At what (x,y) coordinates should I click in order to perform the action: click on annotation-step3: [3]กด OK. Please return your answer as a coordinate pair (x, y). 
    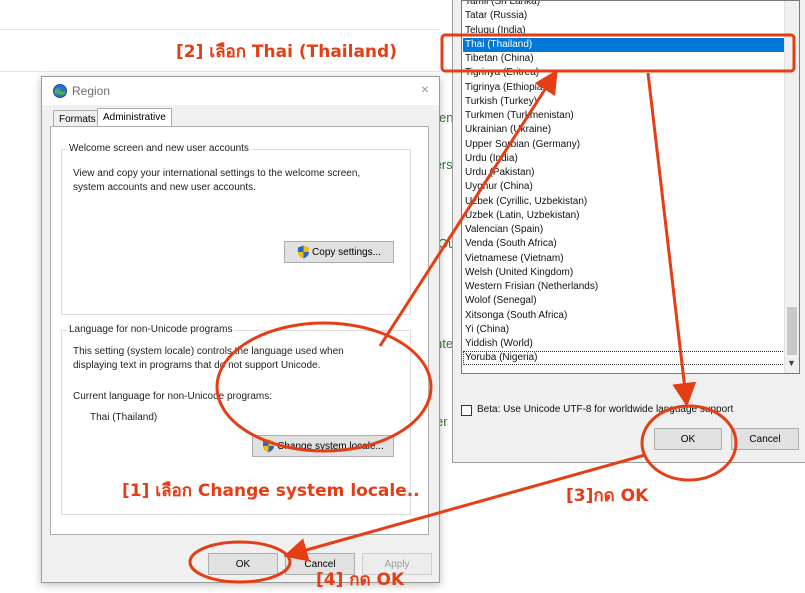
    Looking at the image, I should click on (607, 496).